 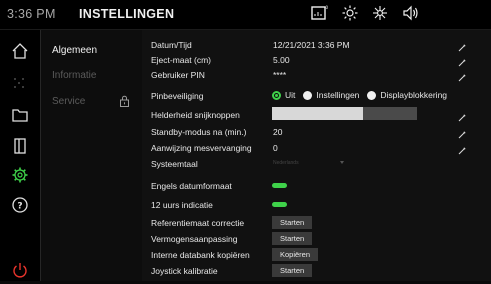 What do you see at coordinates (414, 95) in the screenshot?
I see `radio-displayblokkering-label: Displayblokkering` at bounding box center [414, 95].